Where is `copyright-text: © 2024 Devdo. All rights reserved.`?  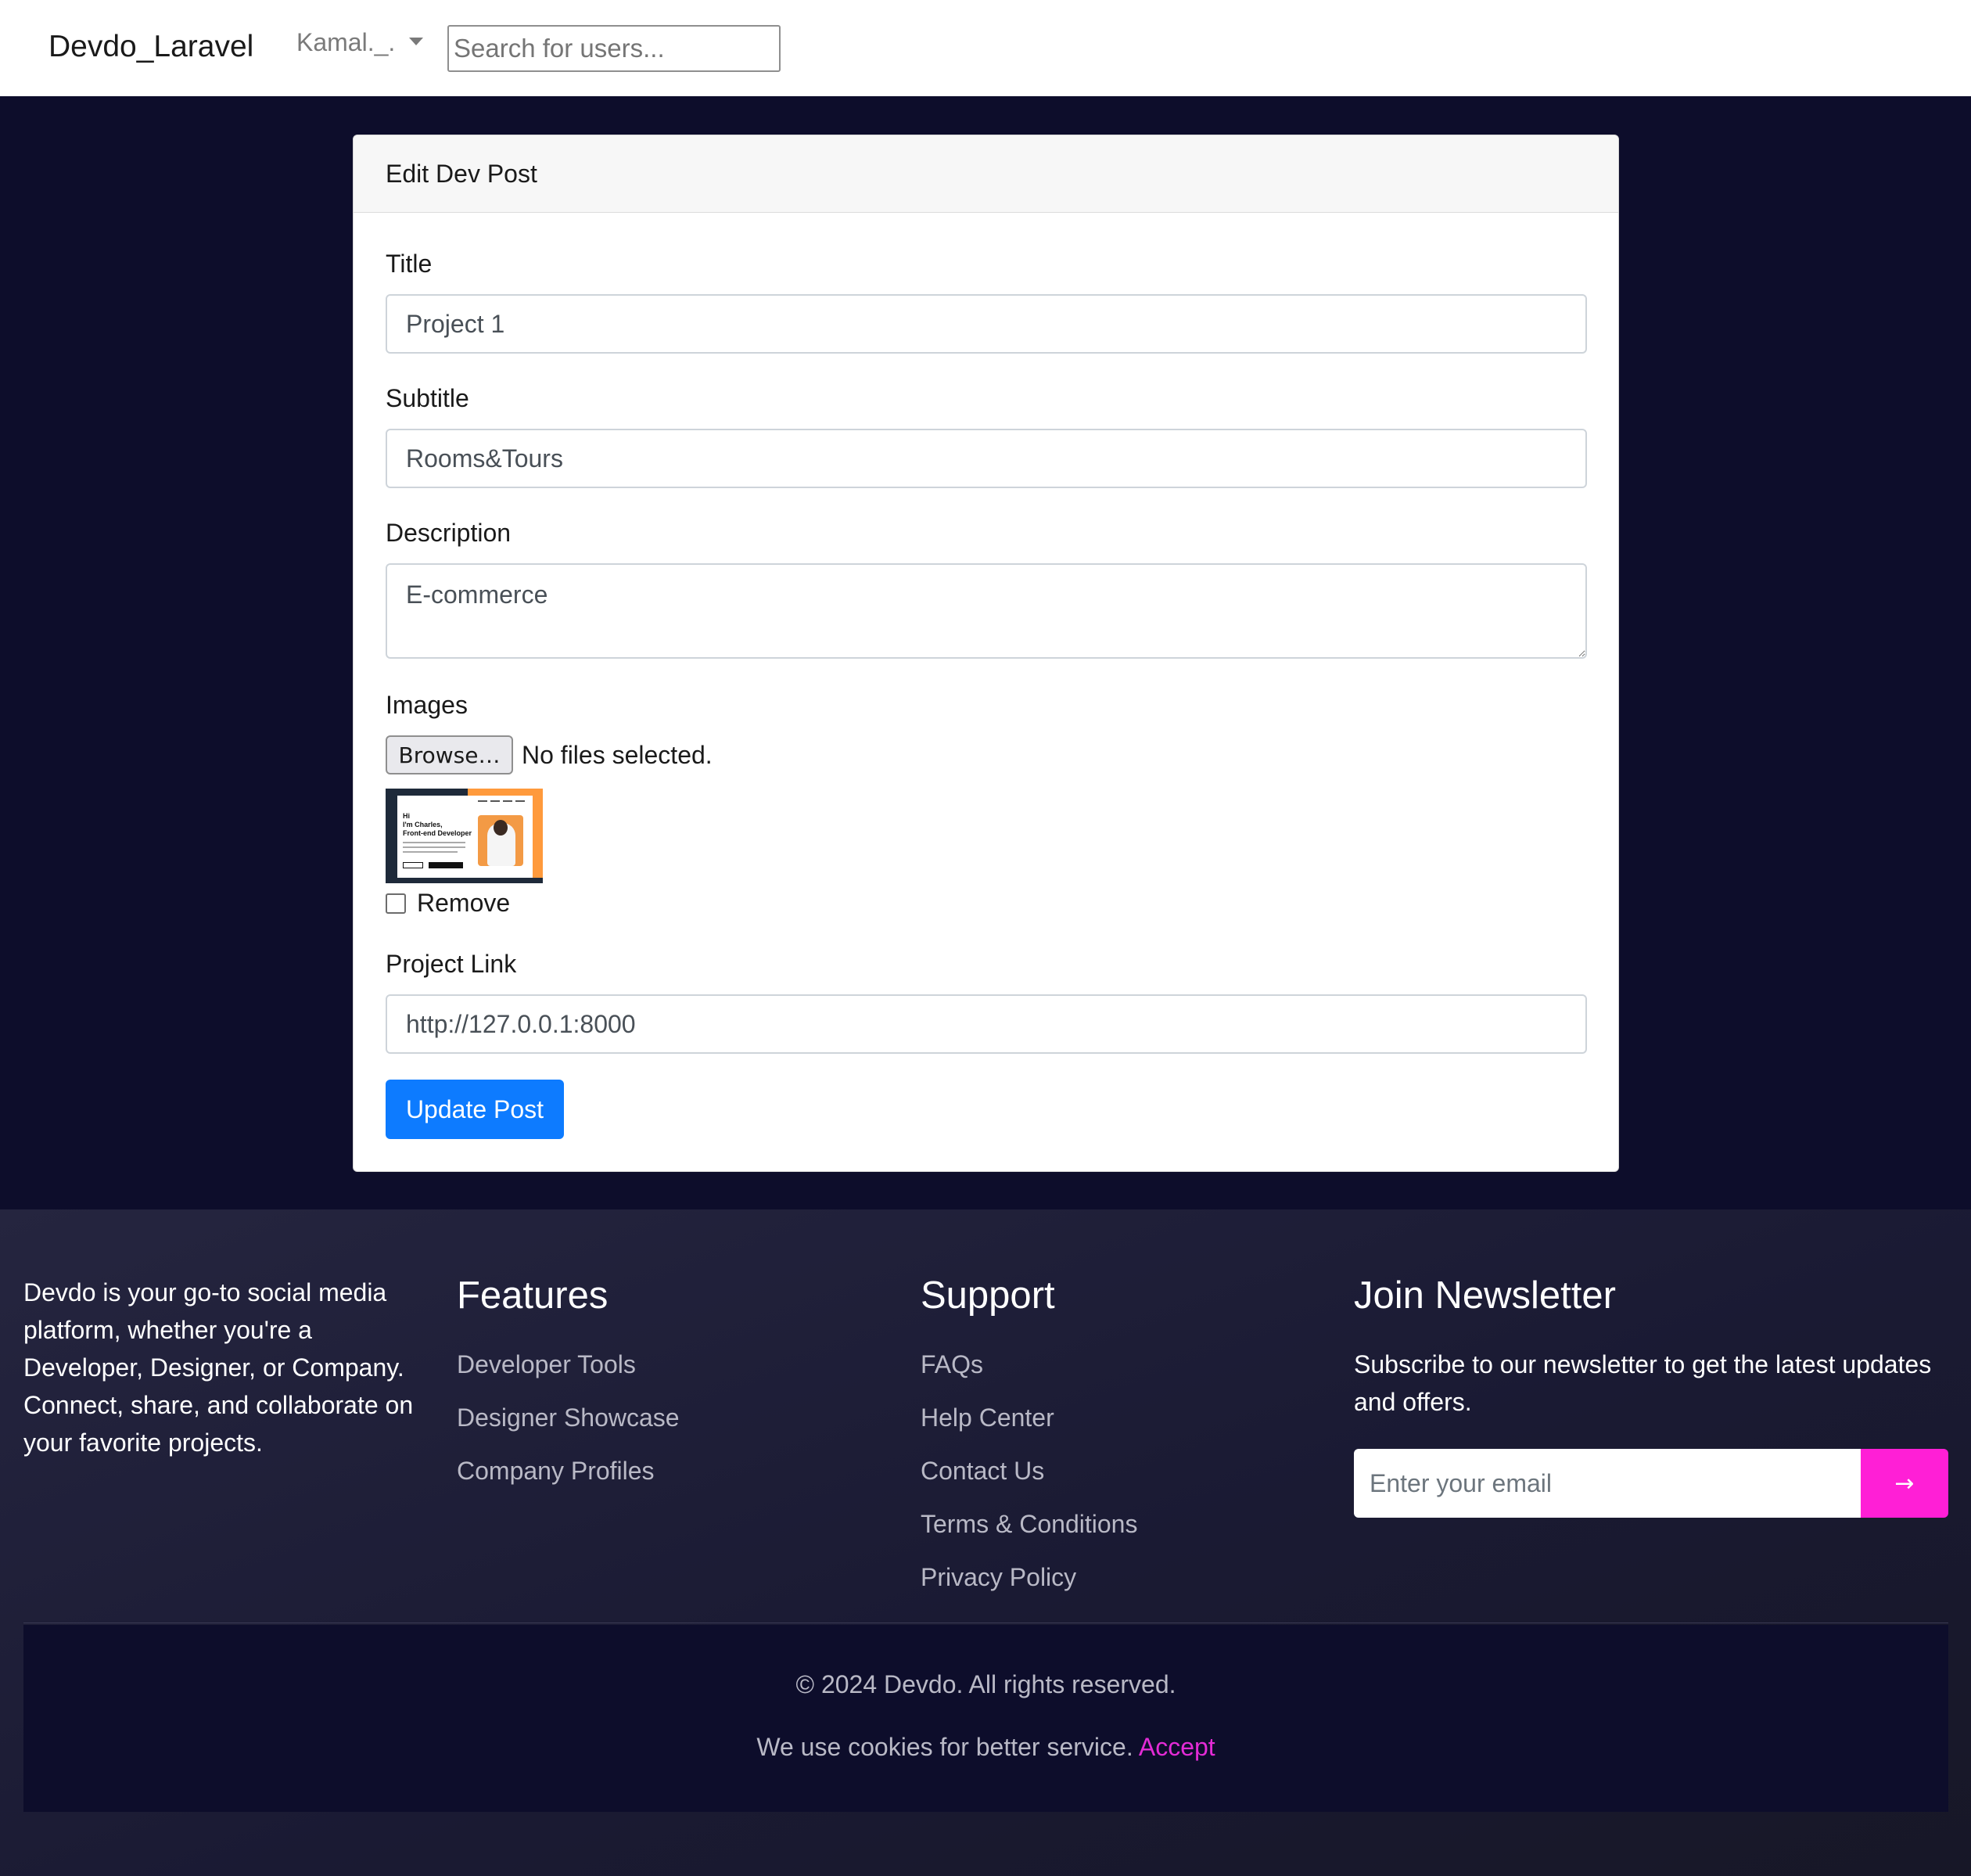
copyright-text: © 2024 Devdo. All rights reserved. is located at coordinates (985, 1684).